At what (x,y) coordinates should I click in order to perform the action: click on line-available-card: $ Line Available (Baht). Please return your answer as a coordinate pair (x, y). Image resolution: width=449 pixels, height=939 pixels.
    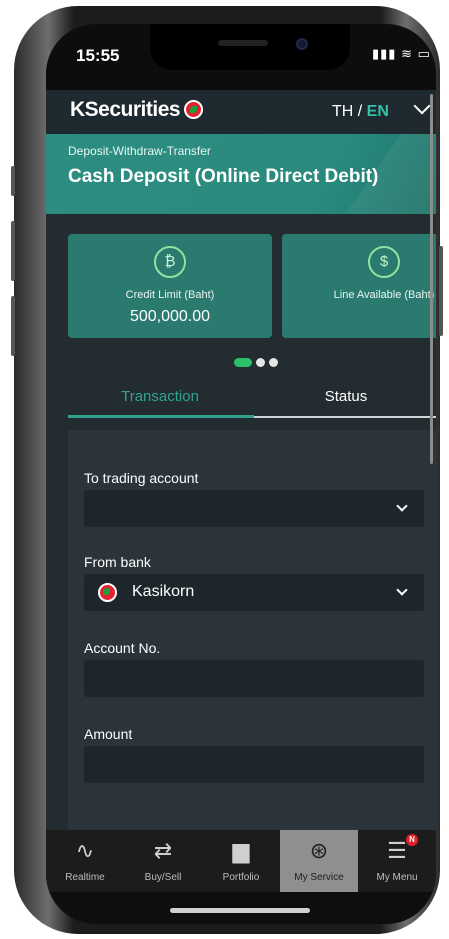
    Looking at the image, I should click on (359, 286).